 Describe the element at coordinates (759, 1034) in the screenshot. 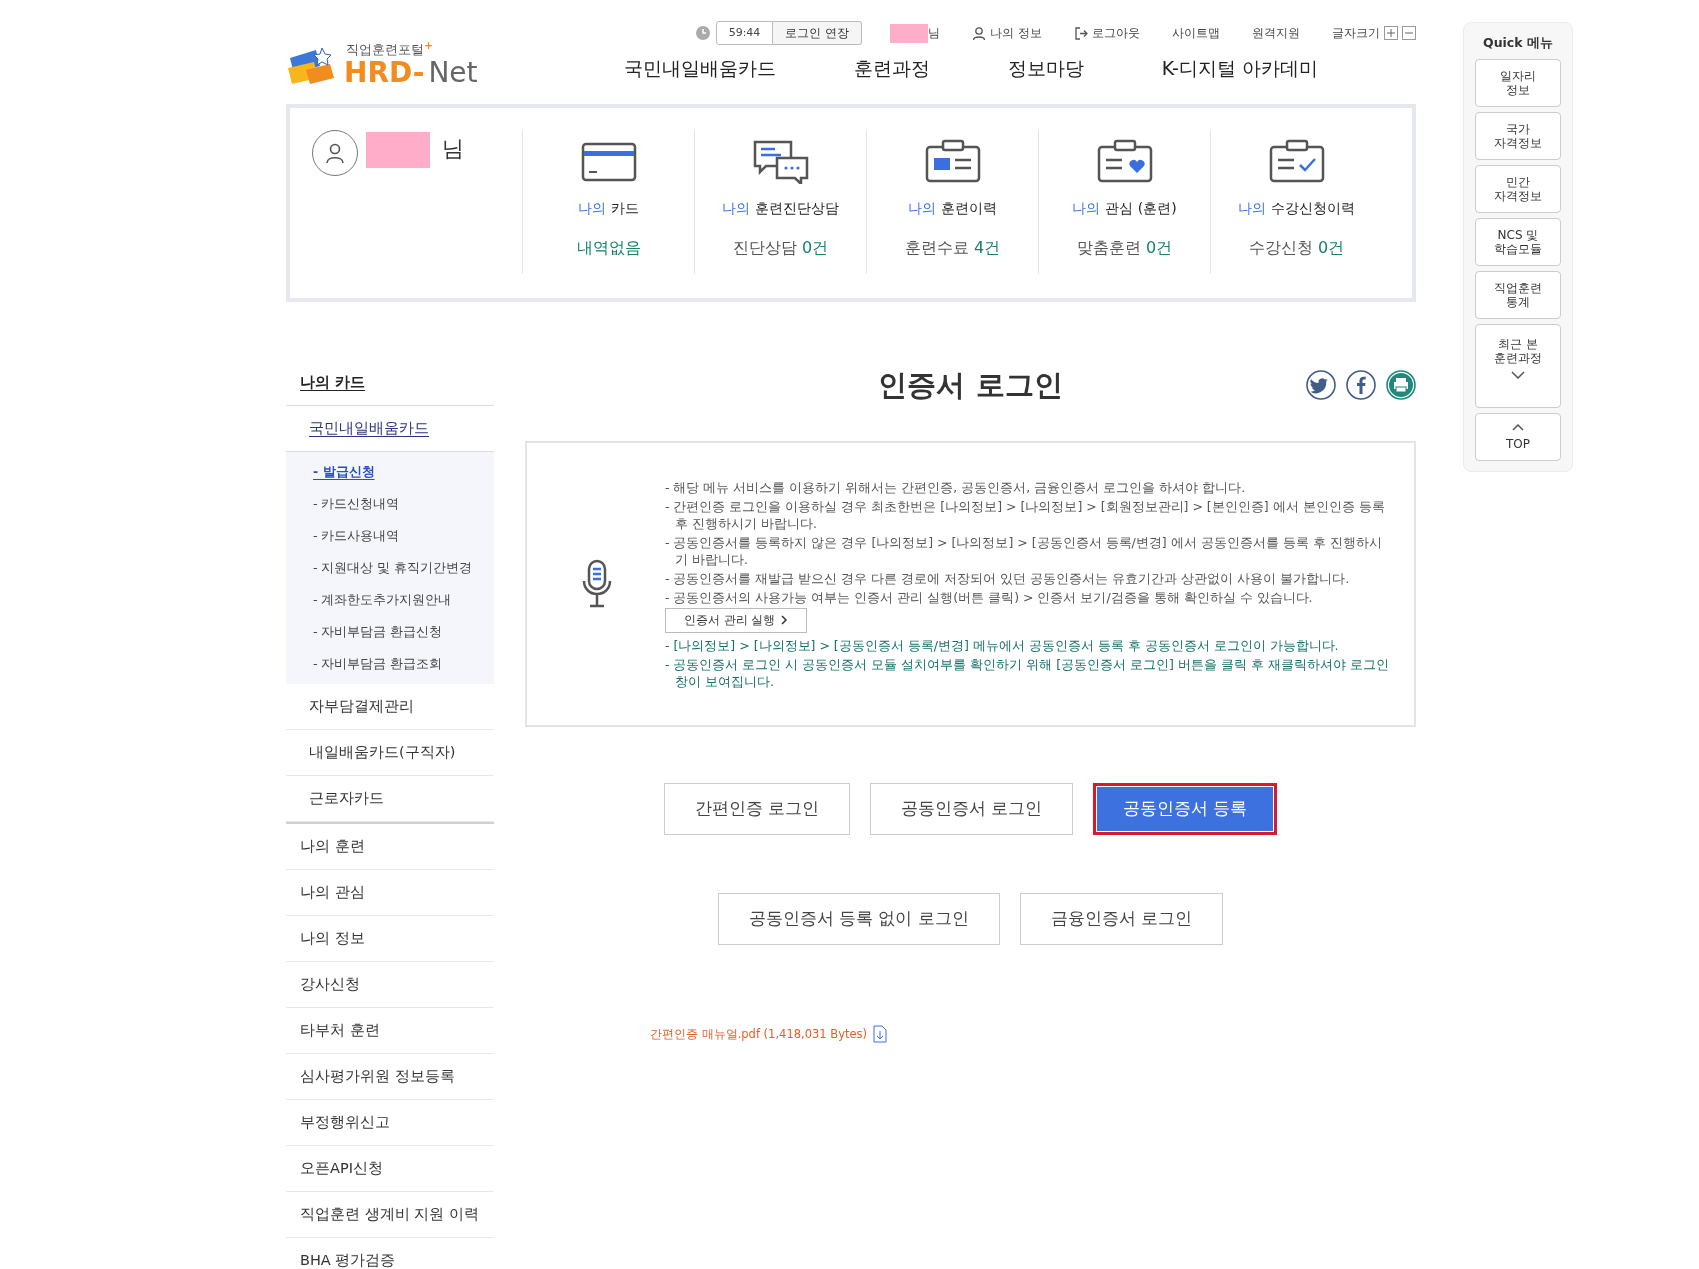

I see `download-link: 간편인증 매뉴얼.pdf (1,418,031 Bytes)` at that location.